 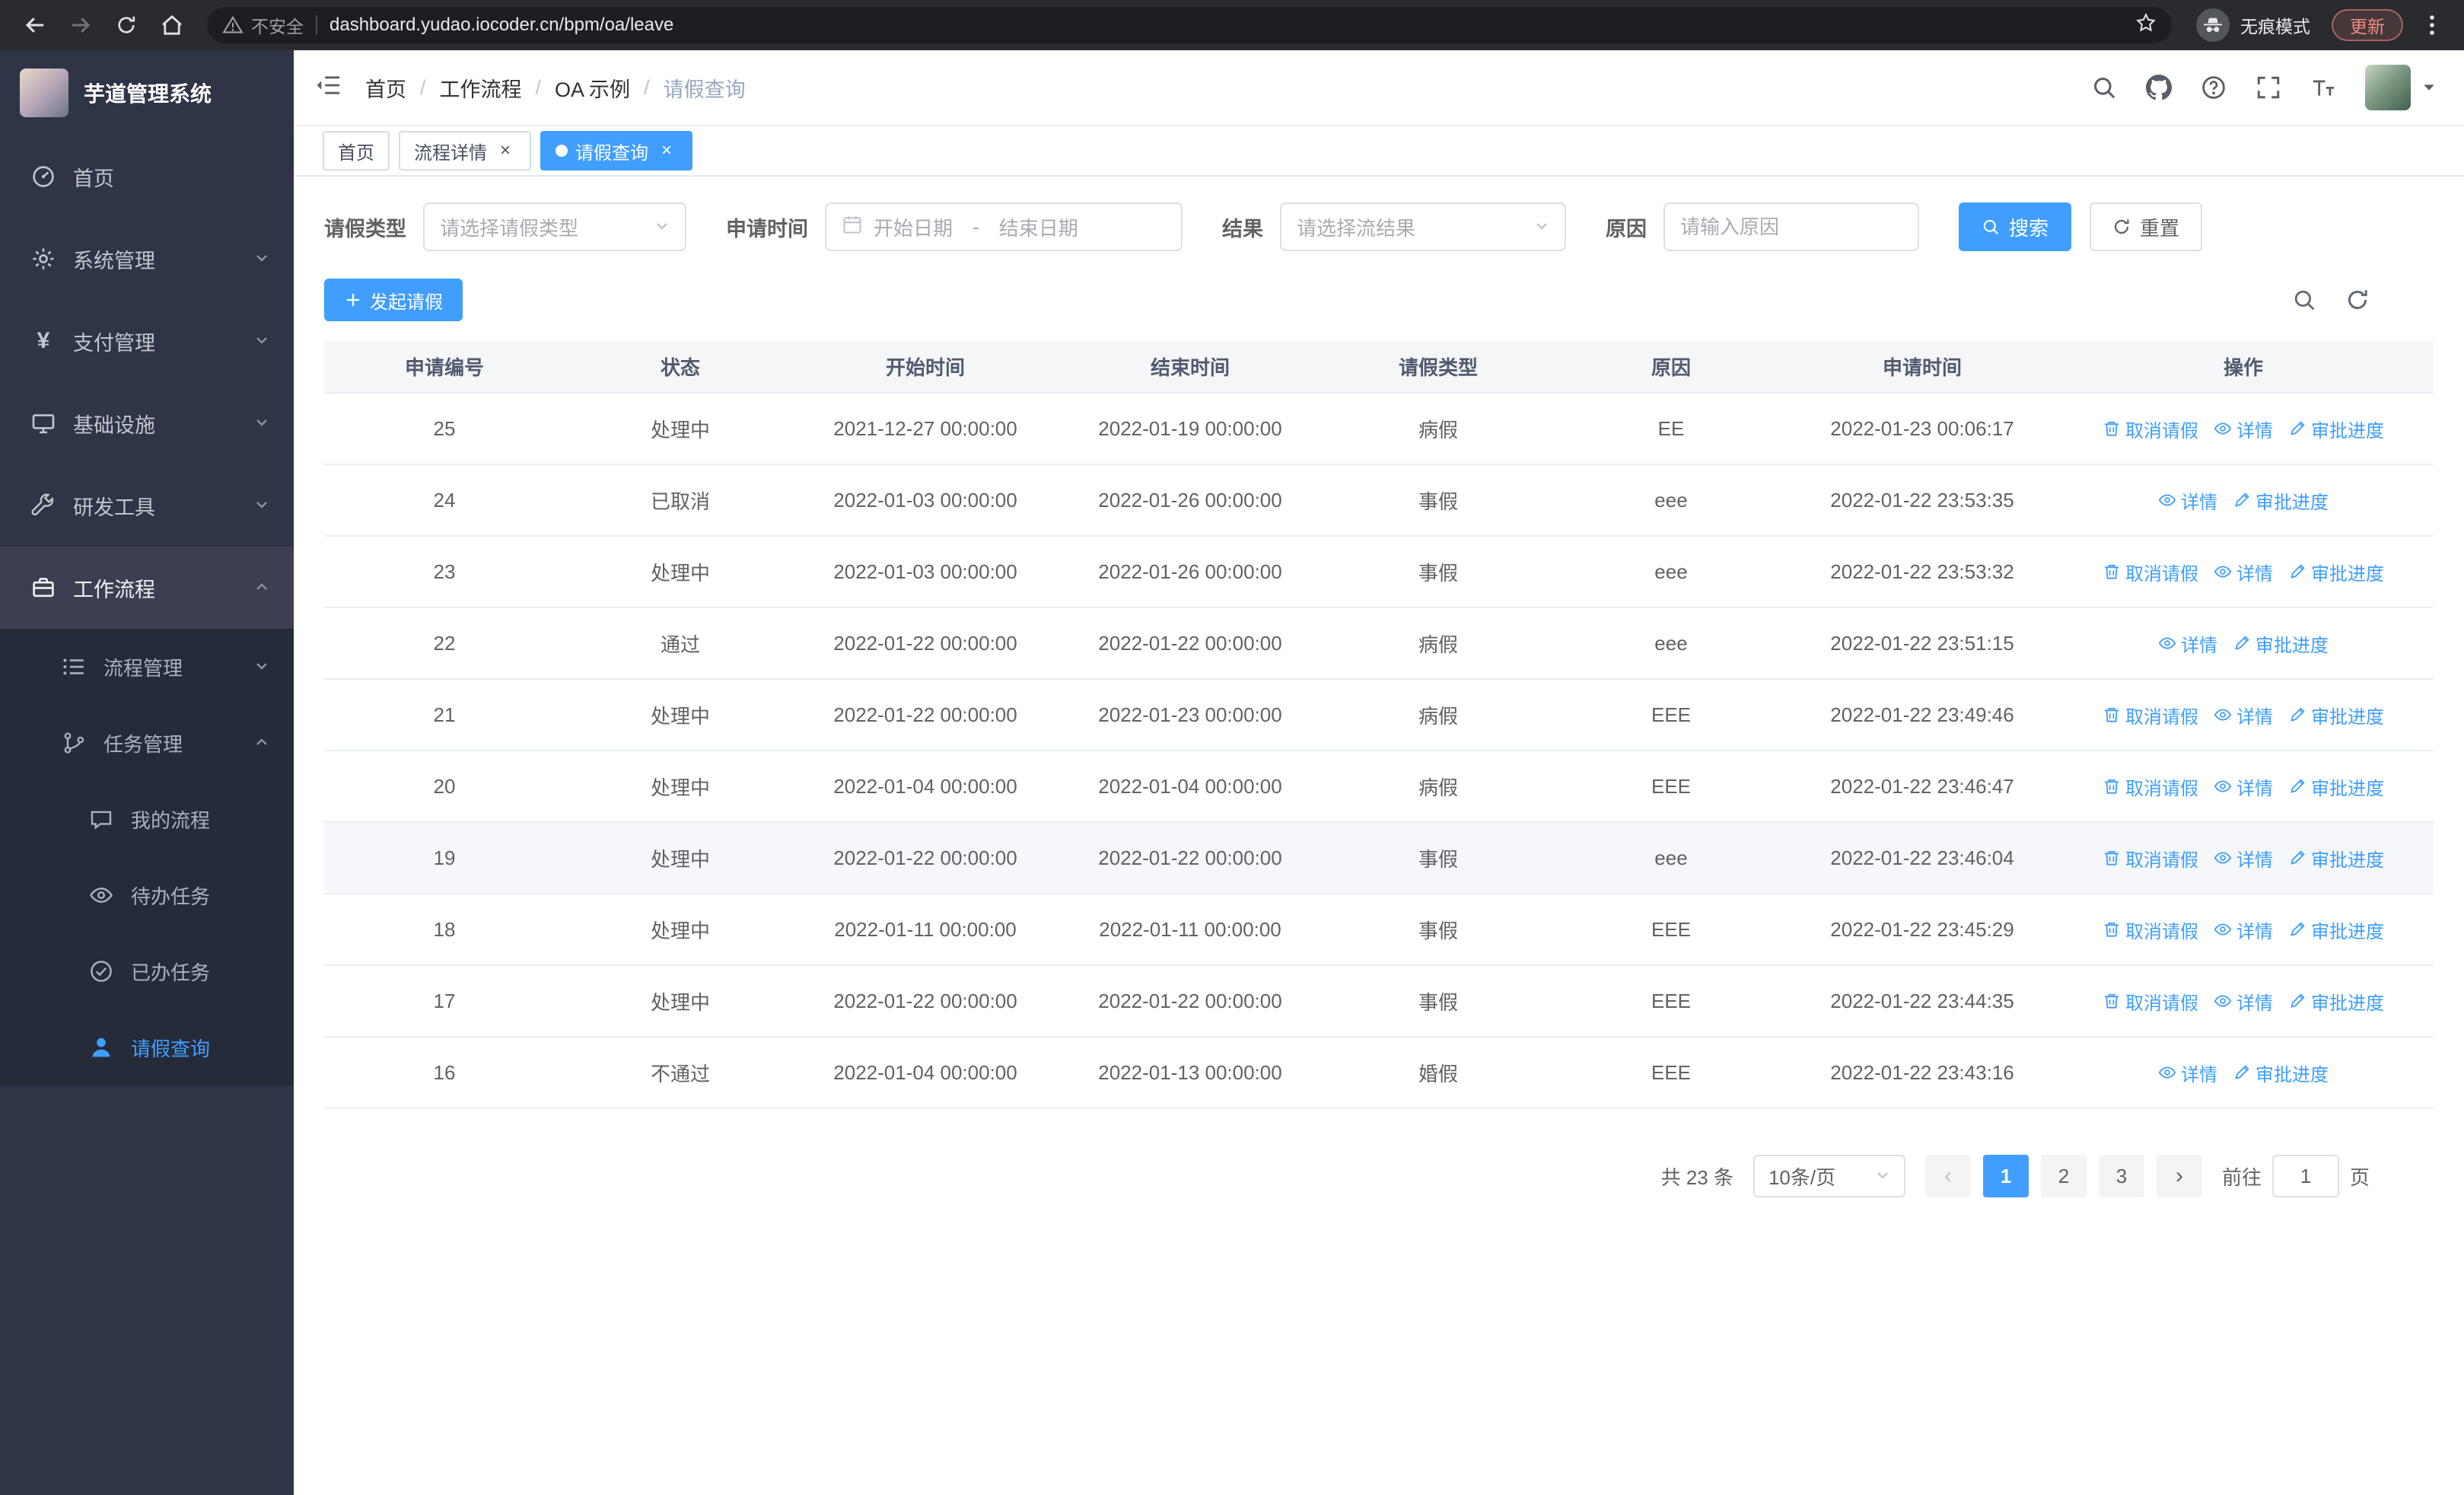 What do you see at coordinates (1423, 226) in the screenshot?
I see `result-select: 请选择流结果` at bounding box center [1423, 226].